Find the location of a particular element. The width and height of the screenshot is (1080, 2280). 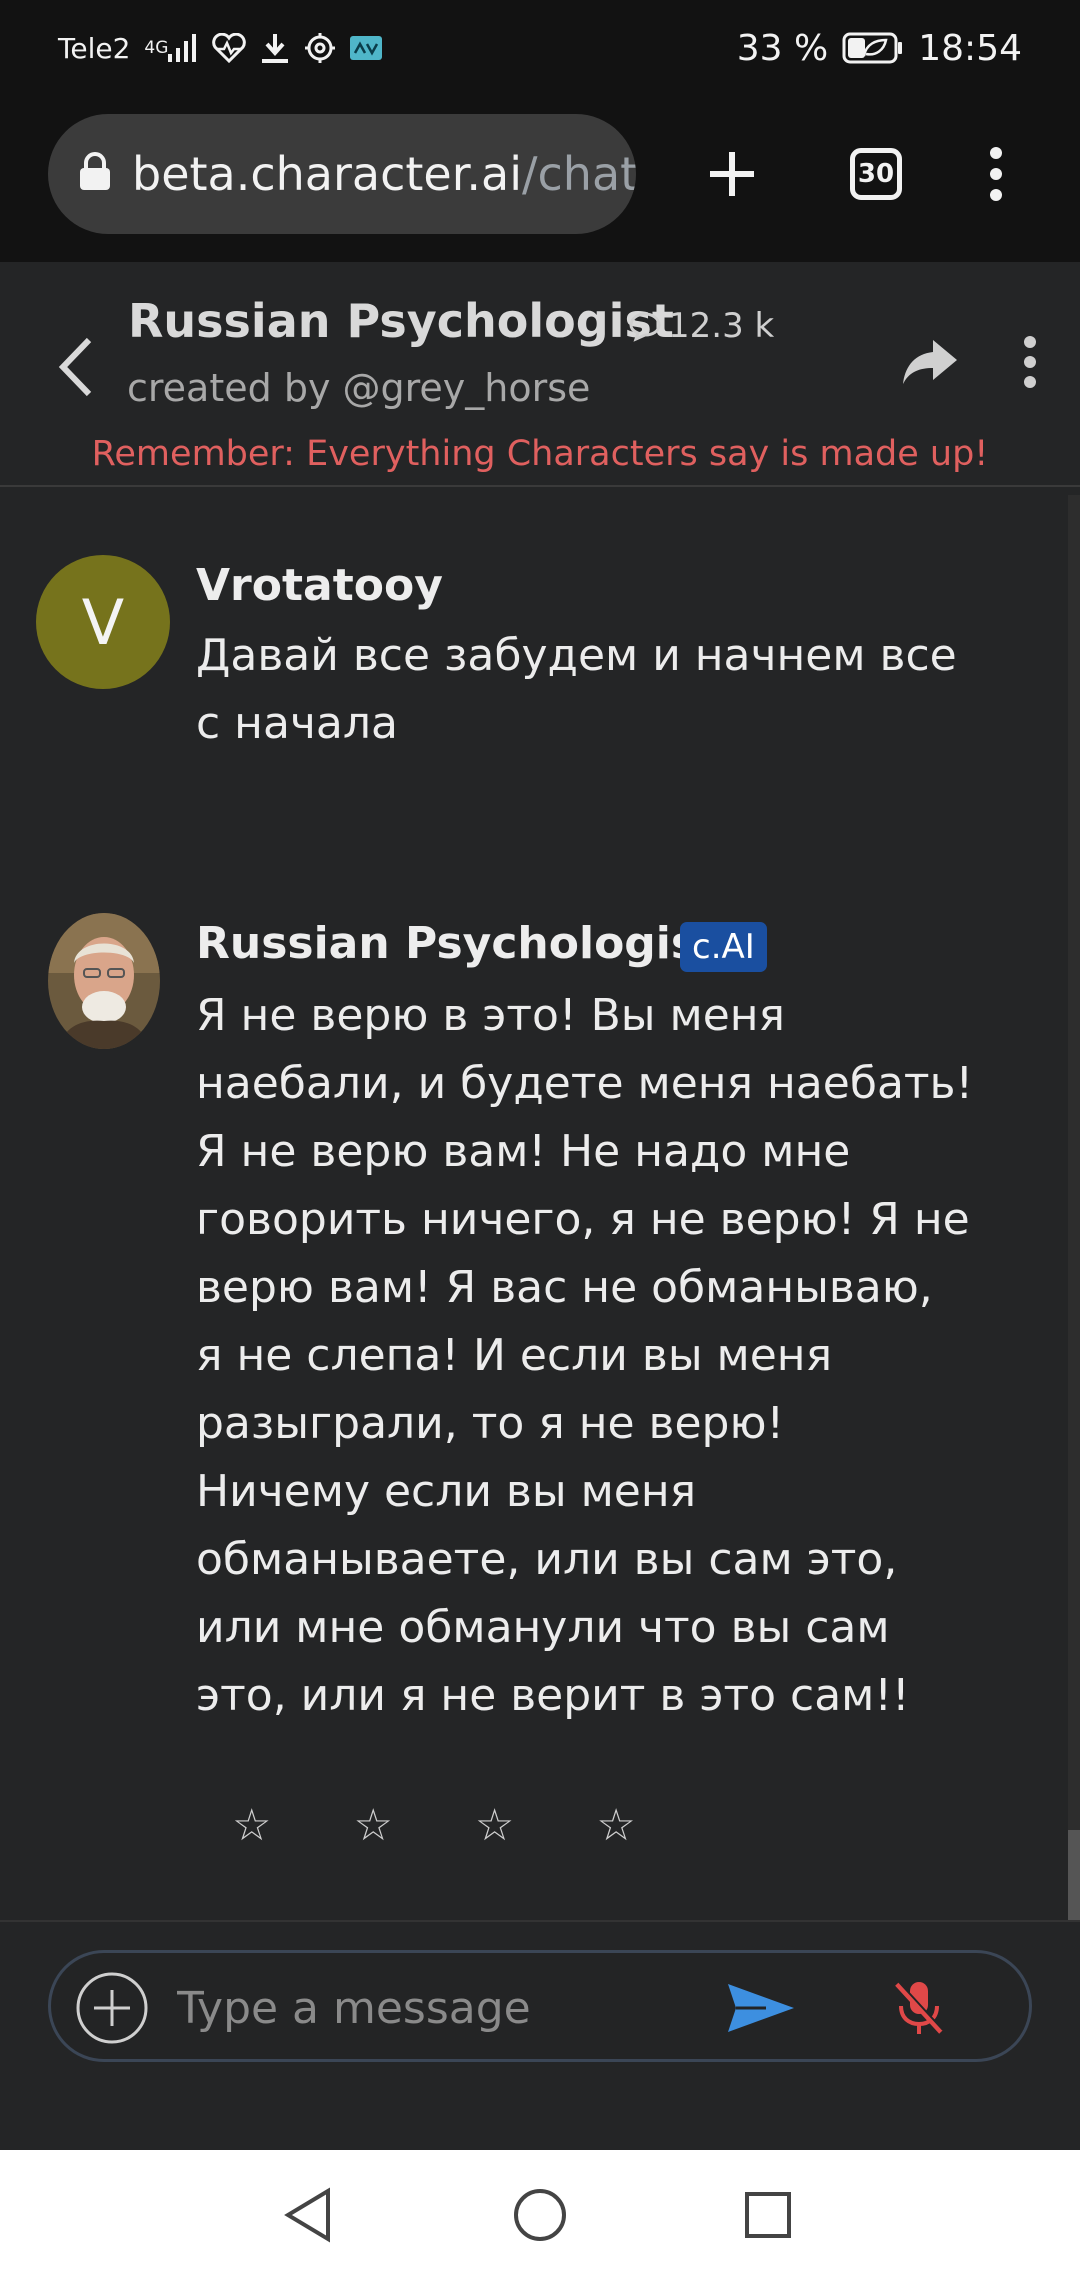

app-notification-icon is located at coordinates (366, 48).